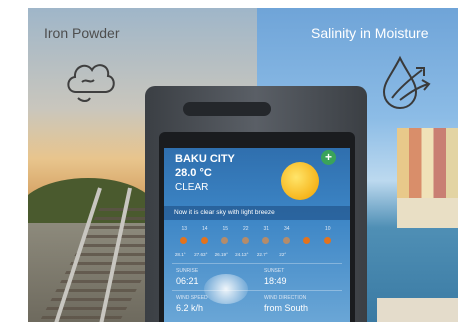  What do you see at coordinates (184, 229) in the screenshot?
I see `hour-label: 13` at bounding box center [184, 229].